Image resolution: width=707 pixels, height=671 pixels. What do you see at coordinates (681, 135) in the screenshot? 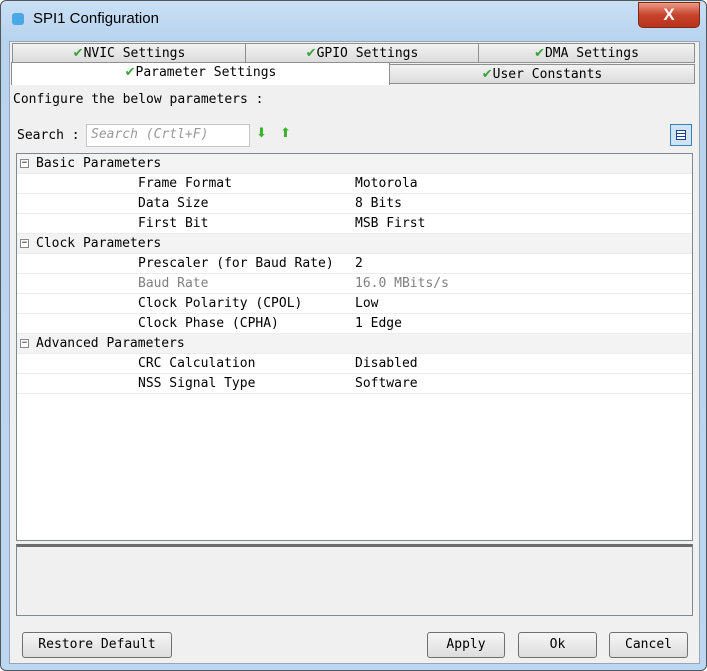
I see `list-view-icon` at bounding box center [681, 135].